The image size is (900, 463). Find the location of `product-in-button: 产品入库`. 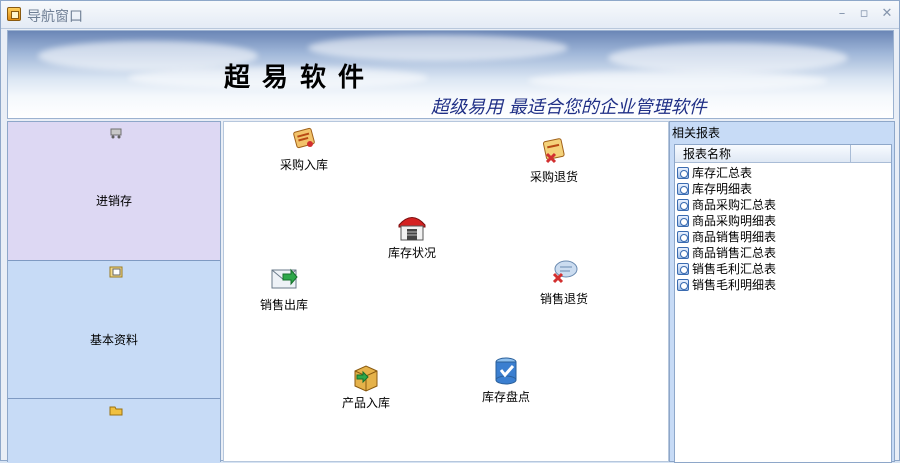

product-in-button: 产品入库 is located at coordinates (366, 386).